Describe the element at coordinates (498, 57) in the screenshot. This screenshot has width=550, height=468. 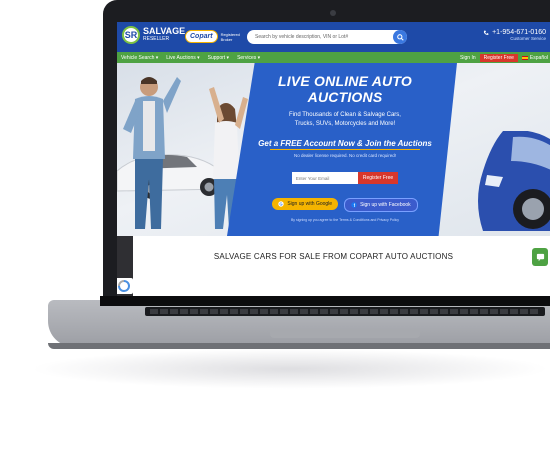
I see `register-free-button: Register Free` at that location.